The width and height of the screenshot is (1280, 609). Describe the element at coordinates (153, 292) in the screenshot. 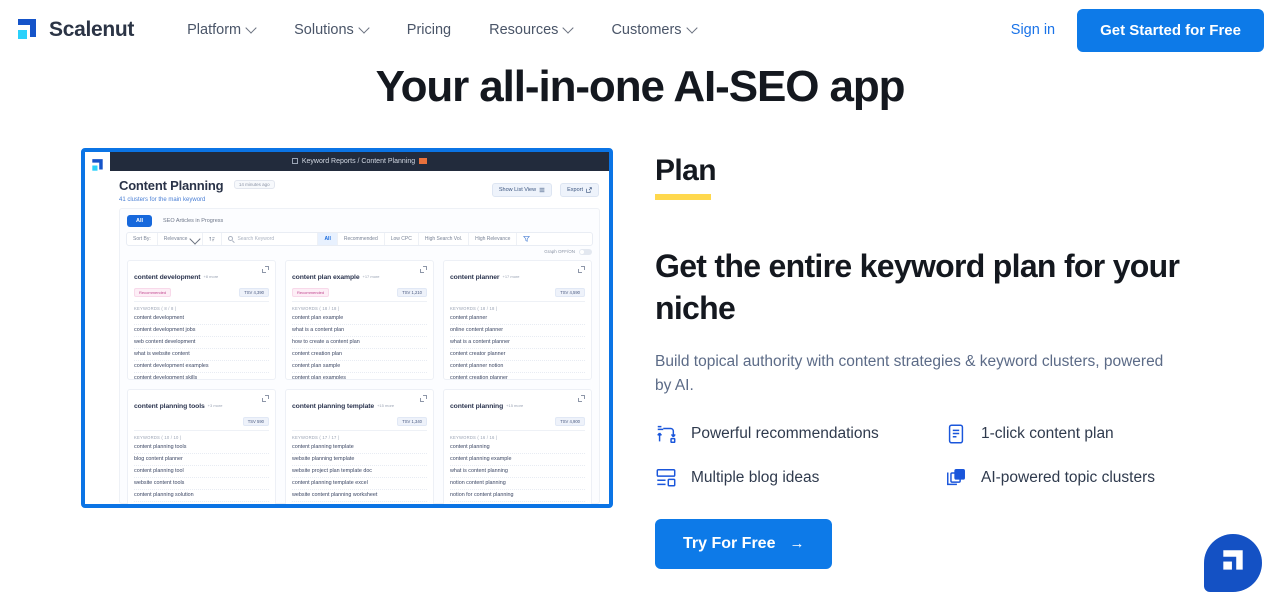

I see `recommended-badge: Recommended` at that location.